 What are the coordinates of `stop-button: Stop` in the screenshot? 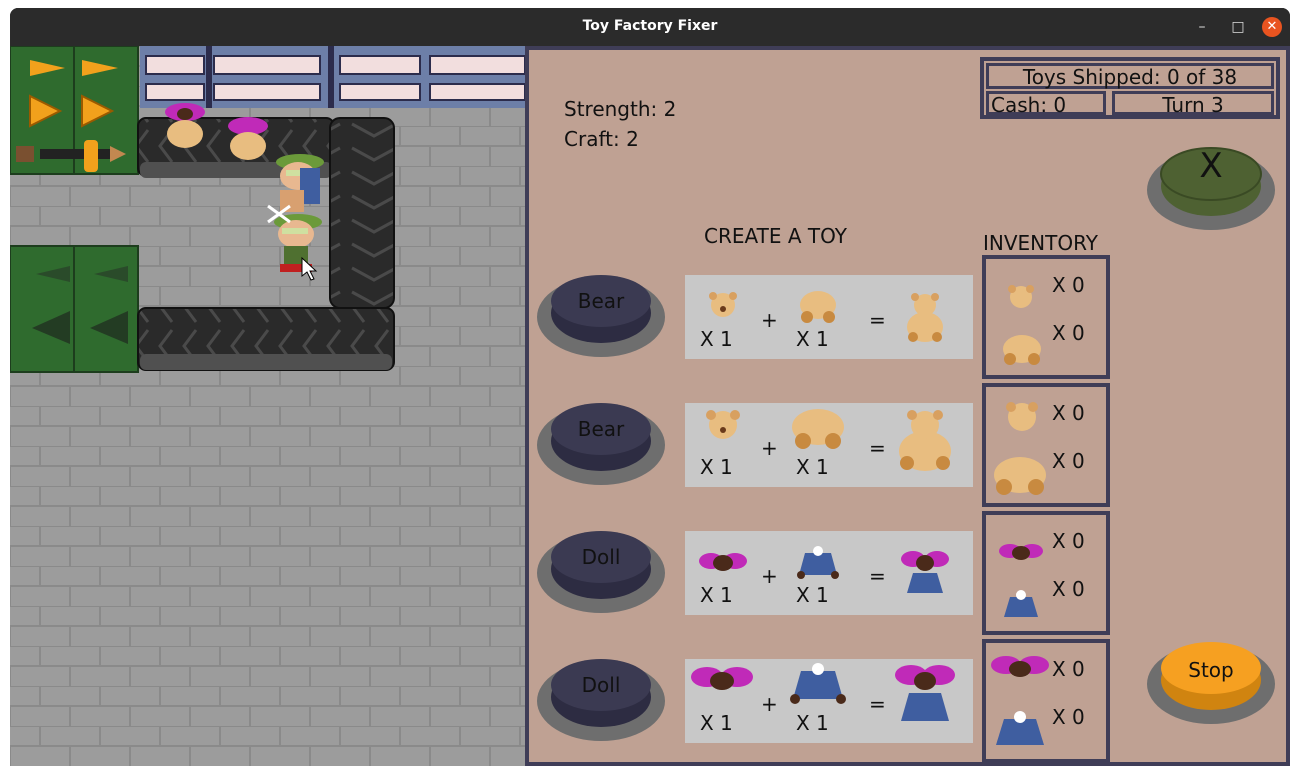 It's located at (1211, 679).